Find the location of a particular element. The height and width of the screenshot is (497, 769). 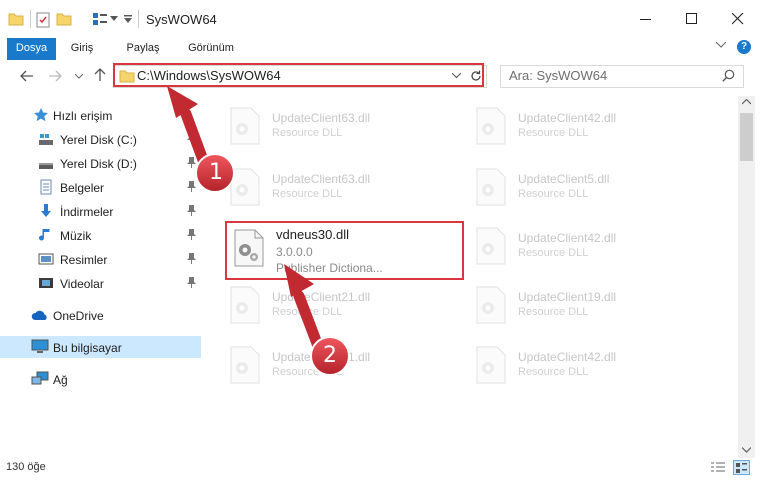

help-icon: ? is located at coordinates (744, 47).